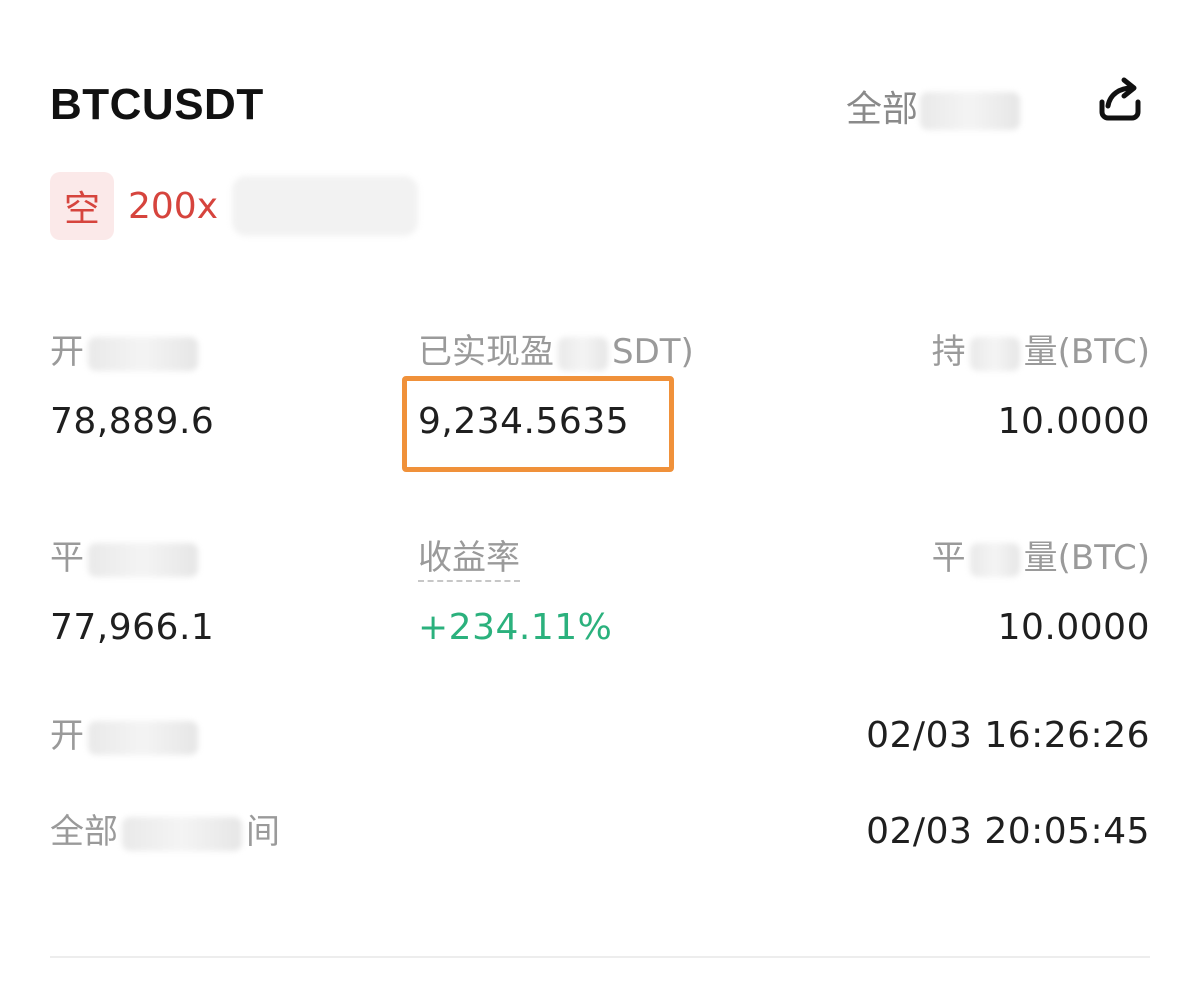 This screenshot has width=1200, height=982. I want to click on close-status-text: 全部, so click(881, 109).